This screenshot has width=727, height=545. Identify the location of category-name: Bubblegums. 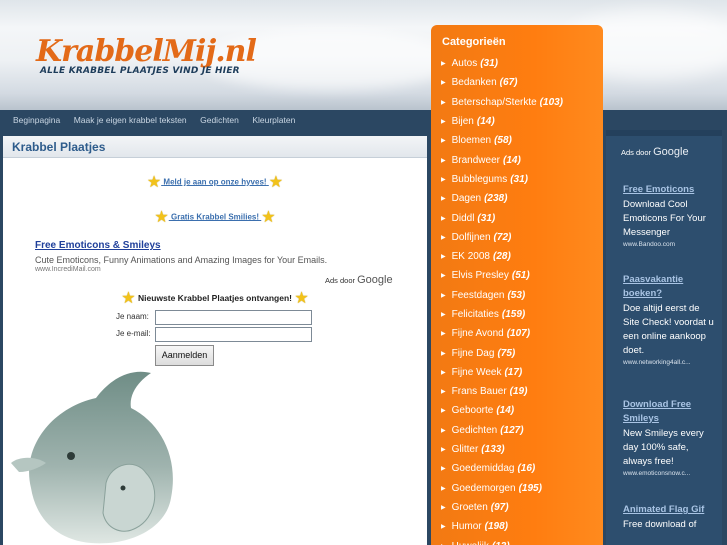
(479, 179).